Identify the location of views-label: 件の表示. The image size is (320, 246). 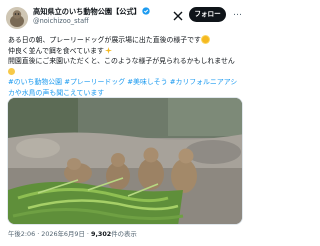
(124, 234).